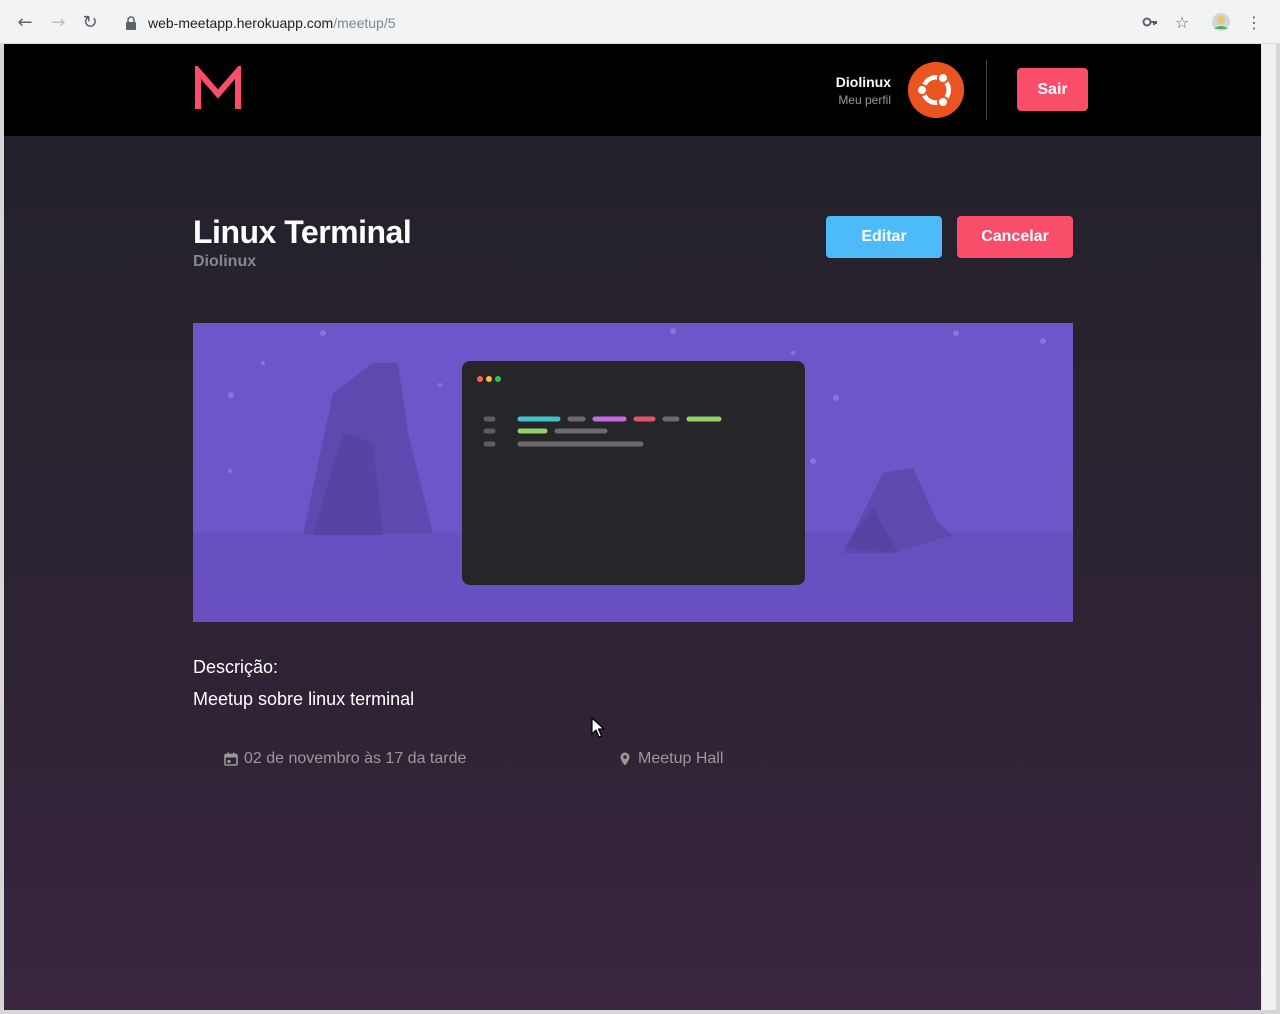  Describe the element at coordinates (1269, 527) in the screenshot. I see `vertical-scrollbar` at that location.